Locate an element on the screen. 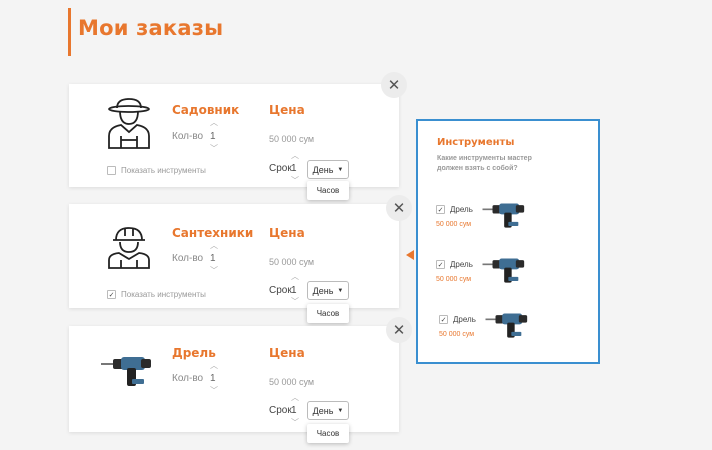 The width and height of the screenshot is (712, 450). gardener-icon is located at coordinates (129, 126).